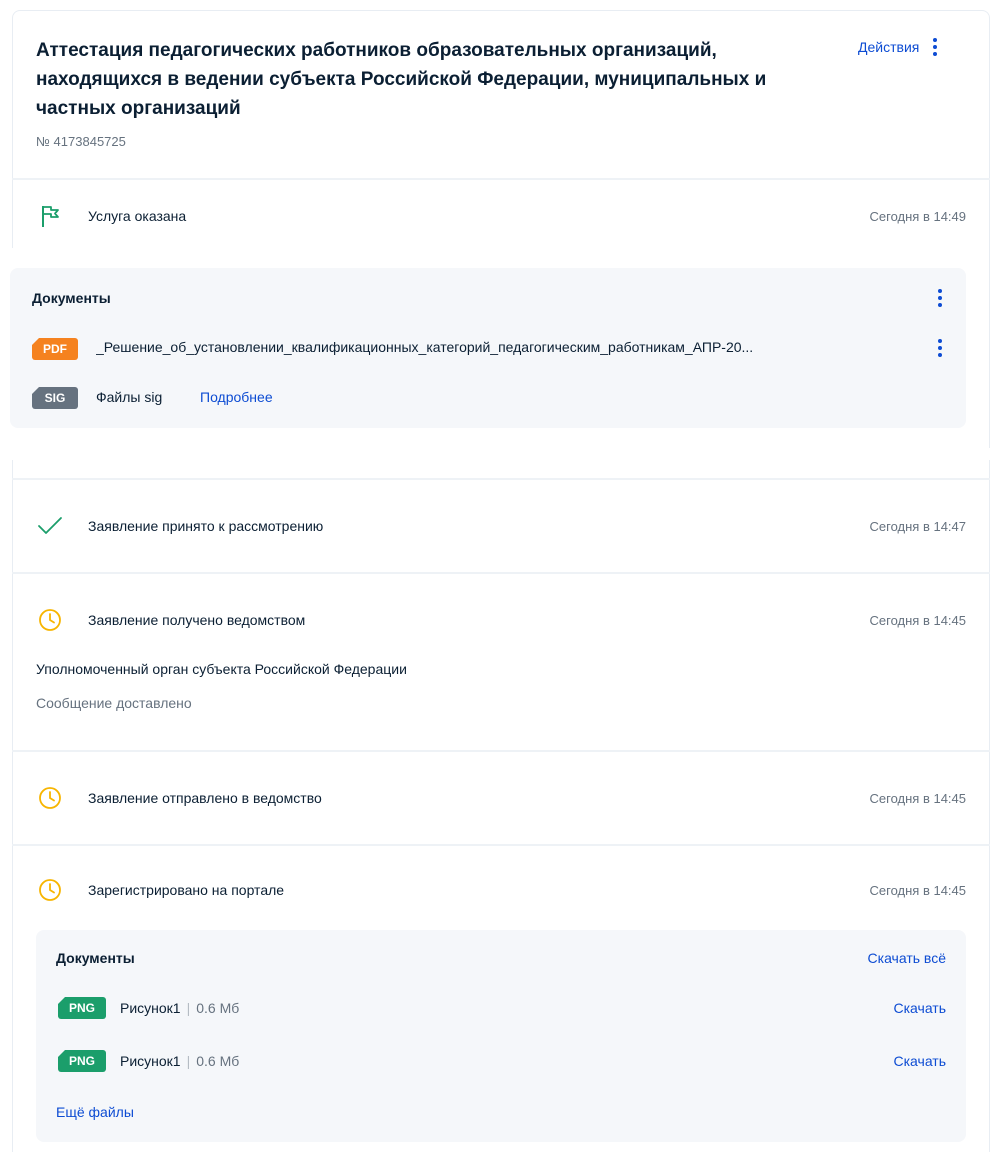 Image resolution: width=993 pixels, height=1152 pixels. Describe the element at coordinates (114, 703) in the screenshot. I see `delivery-status: Сообщение доставлено` at that location.